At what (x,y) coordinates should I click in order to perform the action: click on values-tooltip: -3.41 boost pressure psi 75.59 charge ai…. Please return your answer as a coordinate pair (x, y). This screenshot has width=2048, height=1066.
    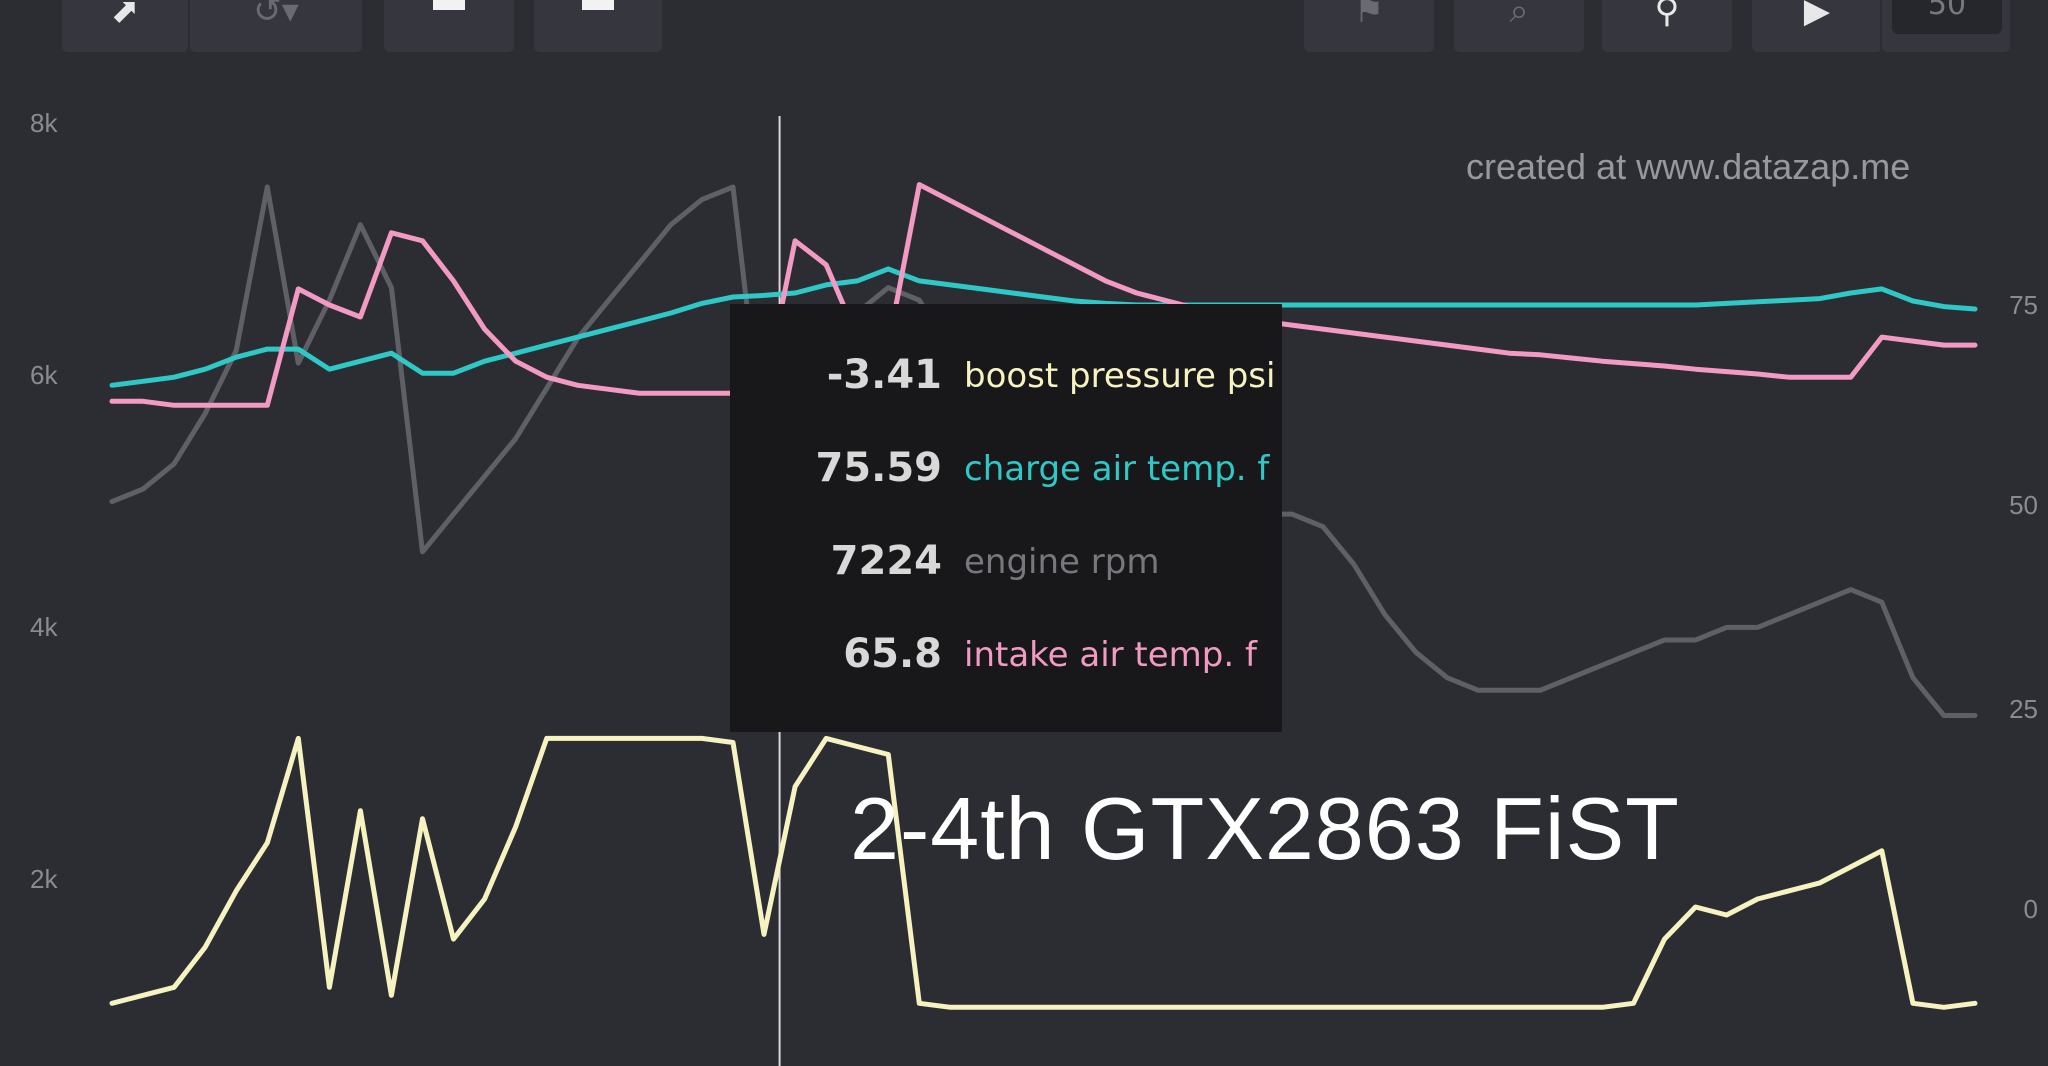
    Looking at the image, I should click on (1006, 518).